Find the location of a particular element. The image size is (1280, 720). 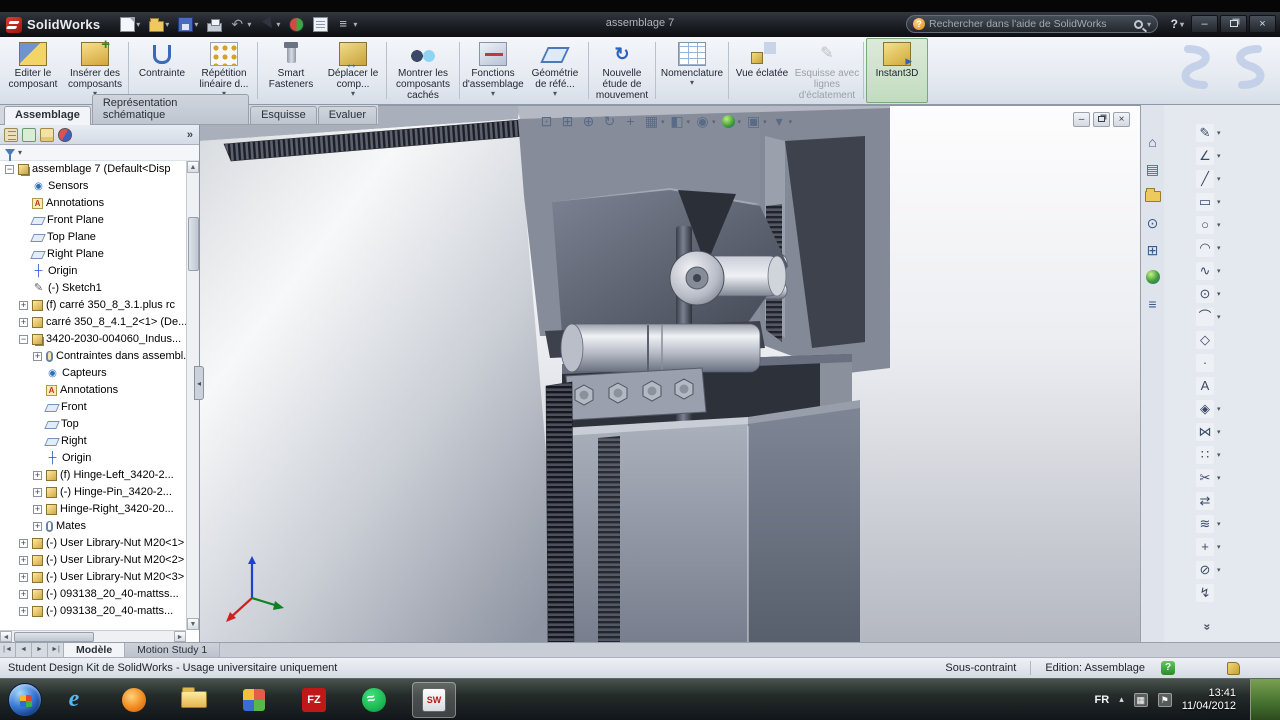

tree-item: Top Plane is located at coordinates (93, 237).